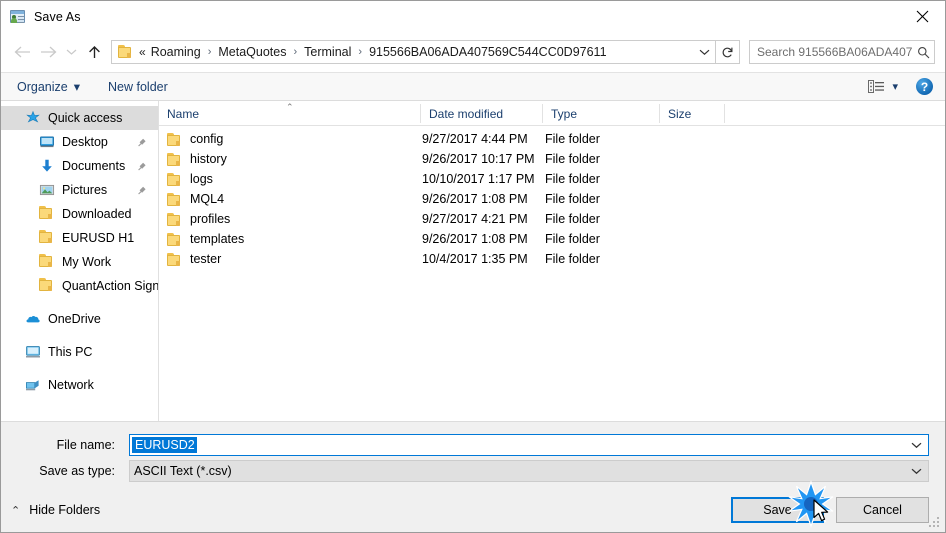  Describe the element at coordinates (207, 139) in the screenshot. I see `file-name-label: config` at that location.